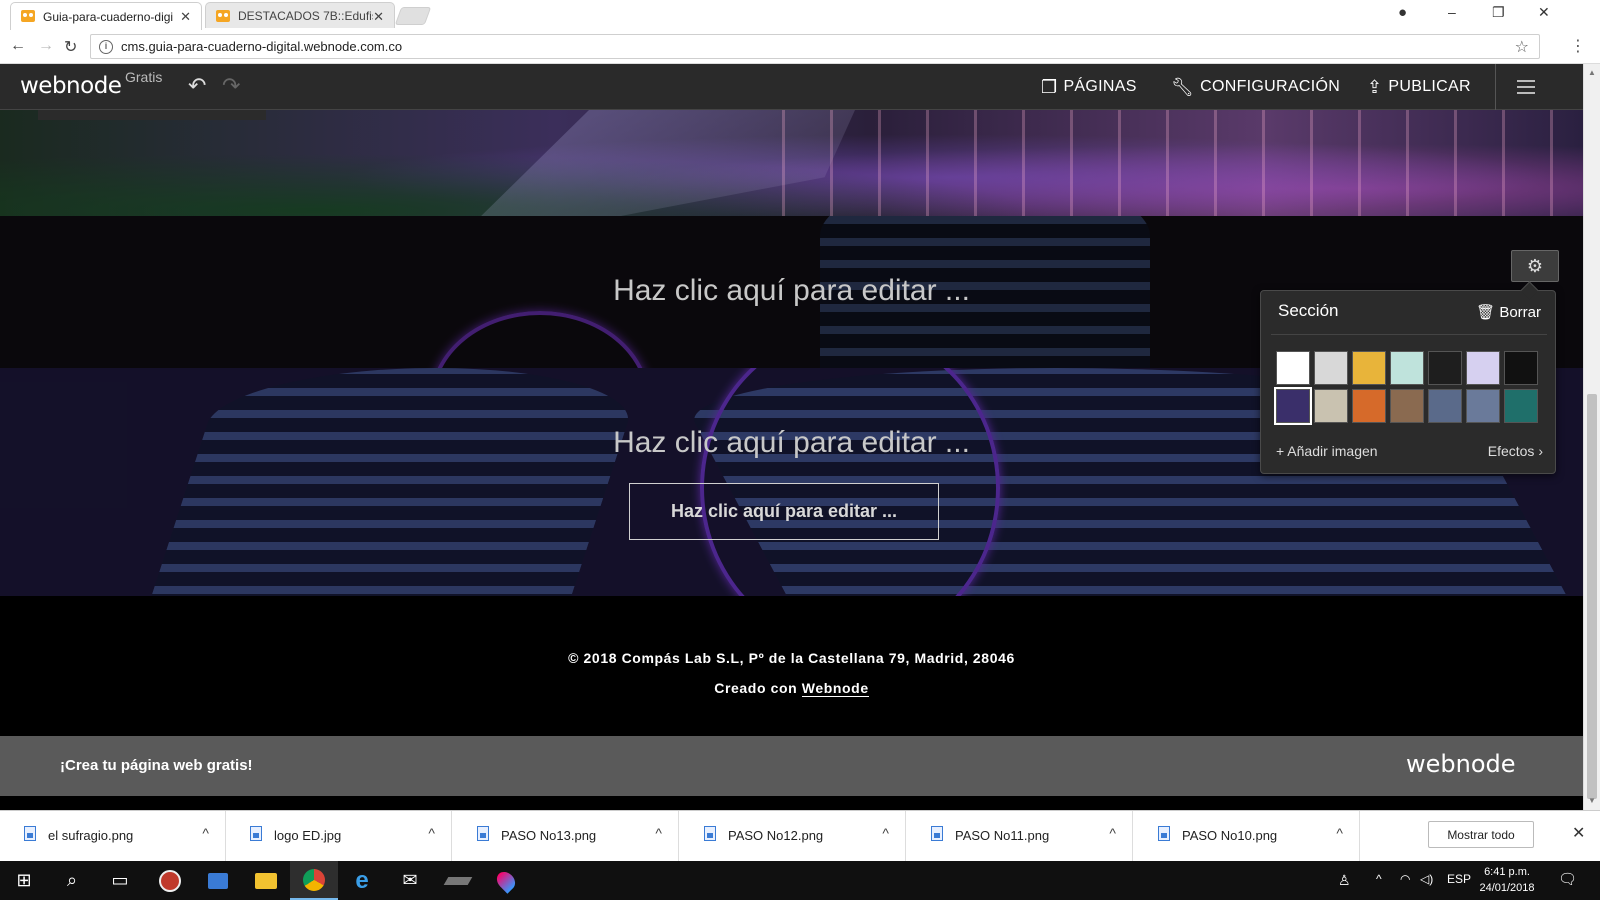  I want to click on swatch-teal-video, so click(1521, 406).